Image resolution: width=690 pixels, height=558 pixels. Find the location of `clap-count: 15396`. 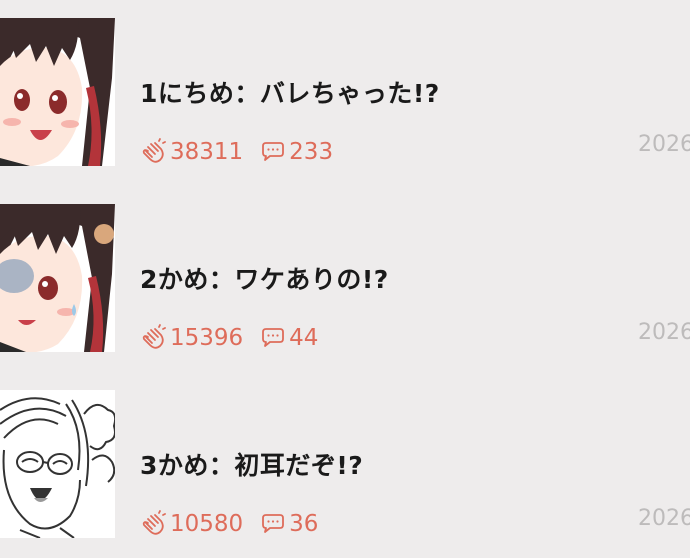

clap-count: 15396 is located at coordinates (191, 338).